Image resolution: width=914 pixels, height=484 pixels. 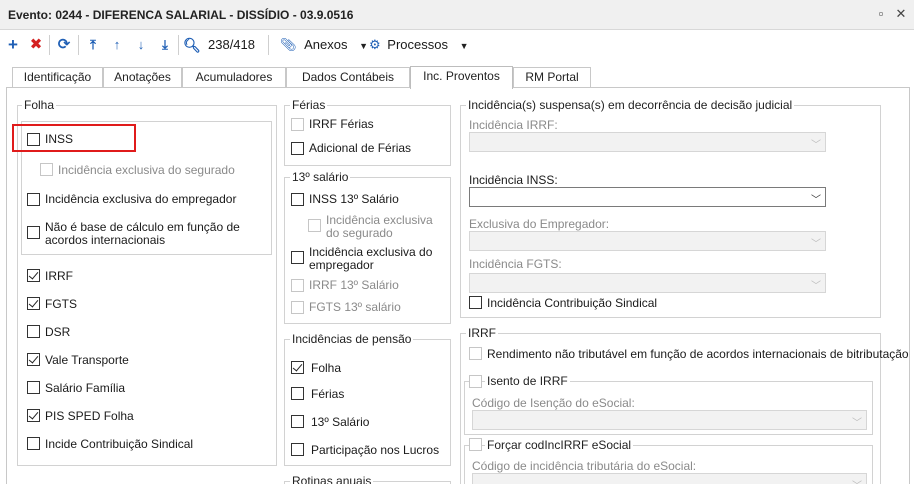 I want to click on pensao-lucros-label: Participação nos Lucros, so click(x=375, y=450).